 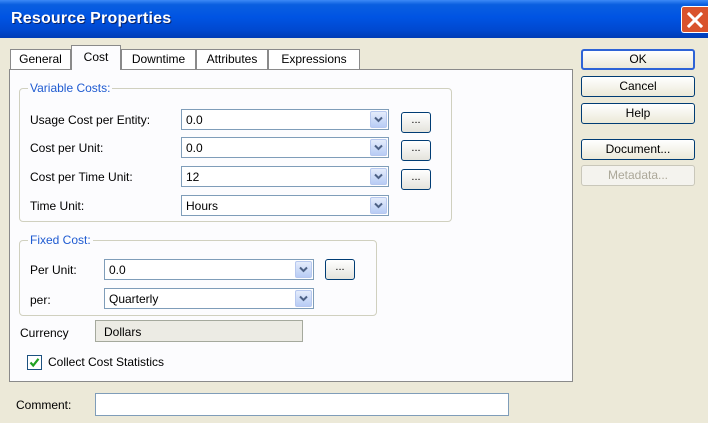 What do you see at coordinates (158, 59) in the screenshot?
I see `tab-downtime: Downtime` at bounding box center [158, 59].